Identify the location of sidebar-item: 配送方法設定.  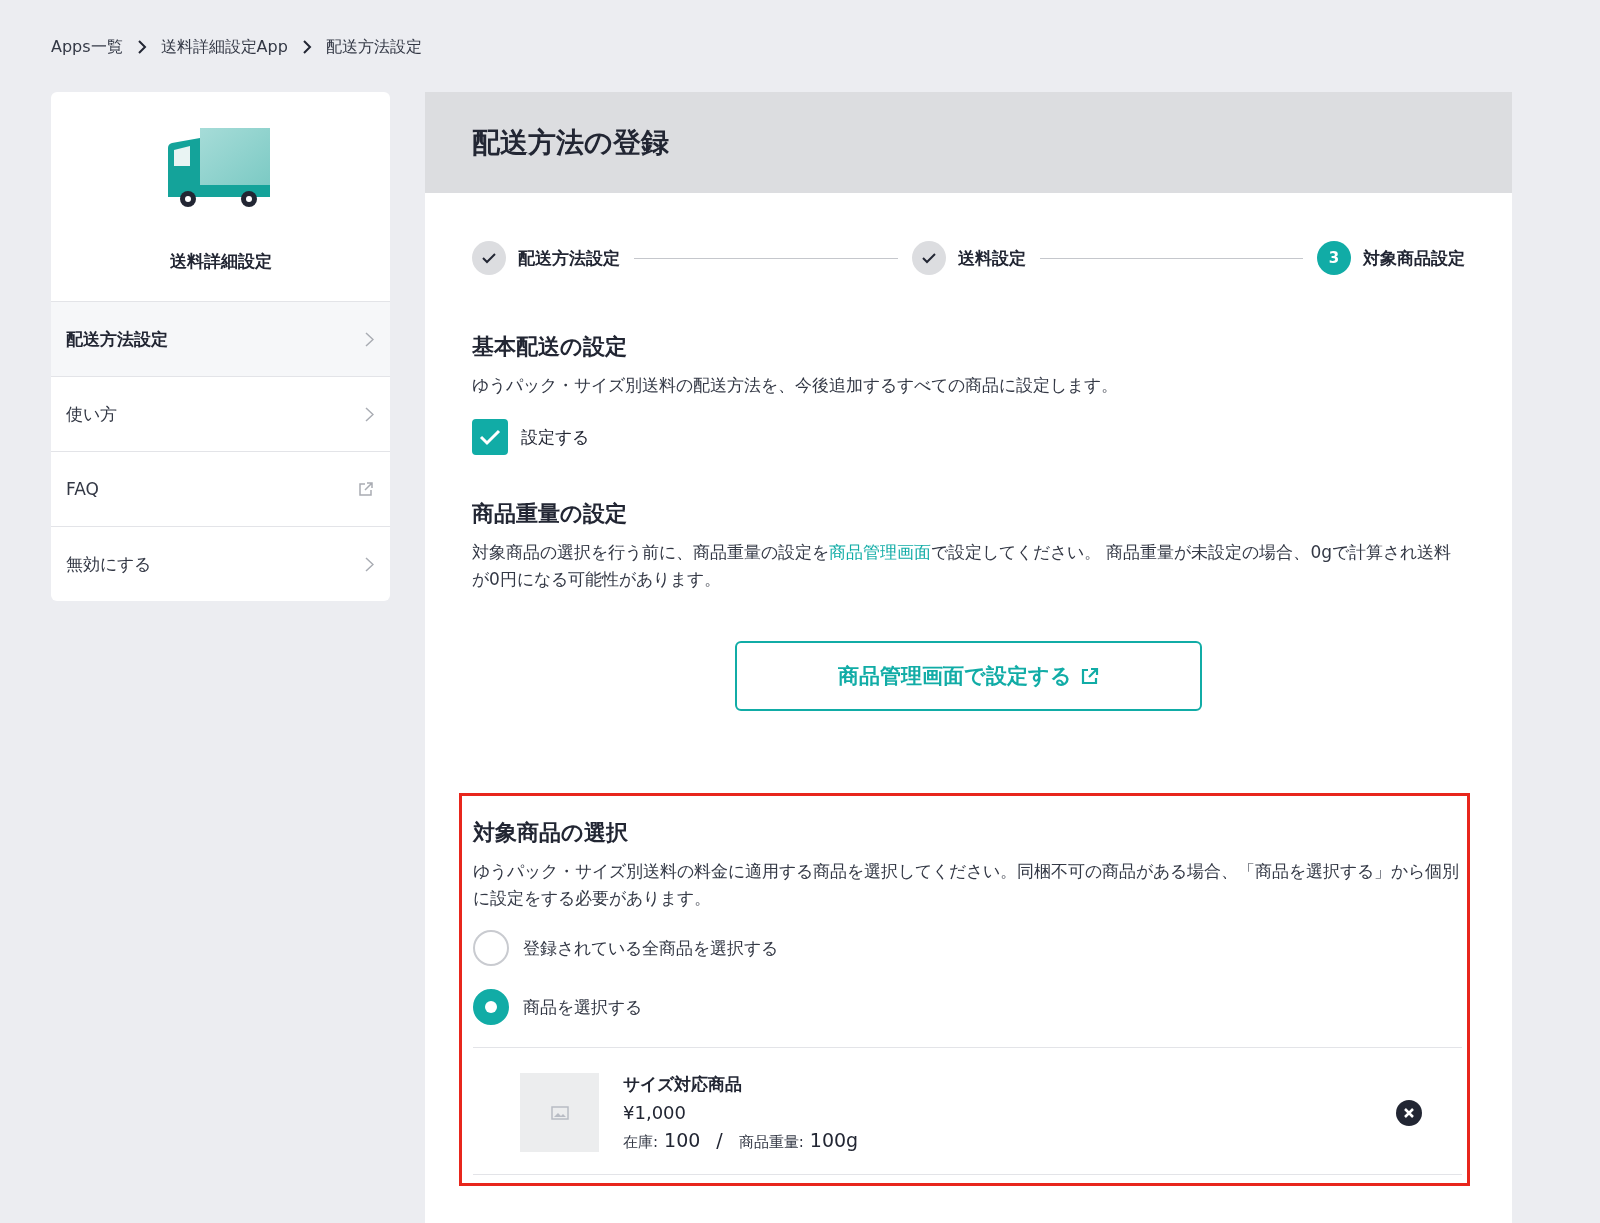
(220, 338).